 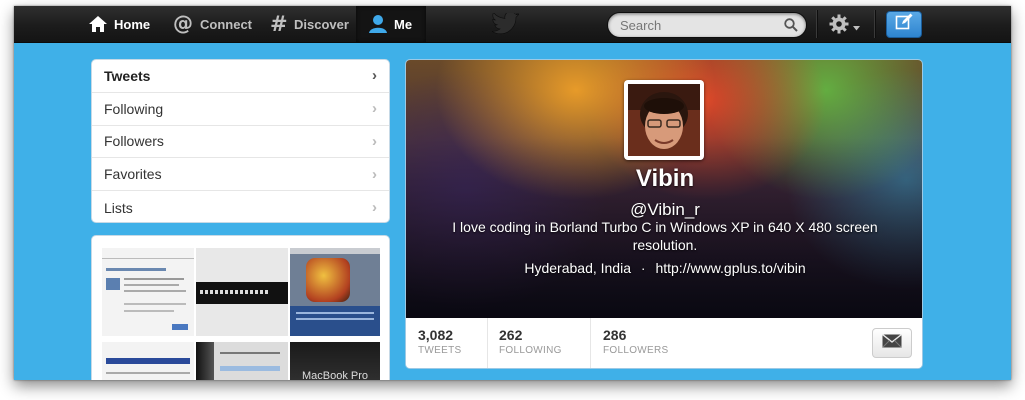 I want to click on macbook-caption: MacBook Pro, so click(x=335, y=375).